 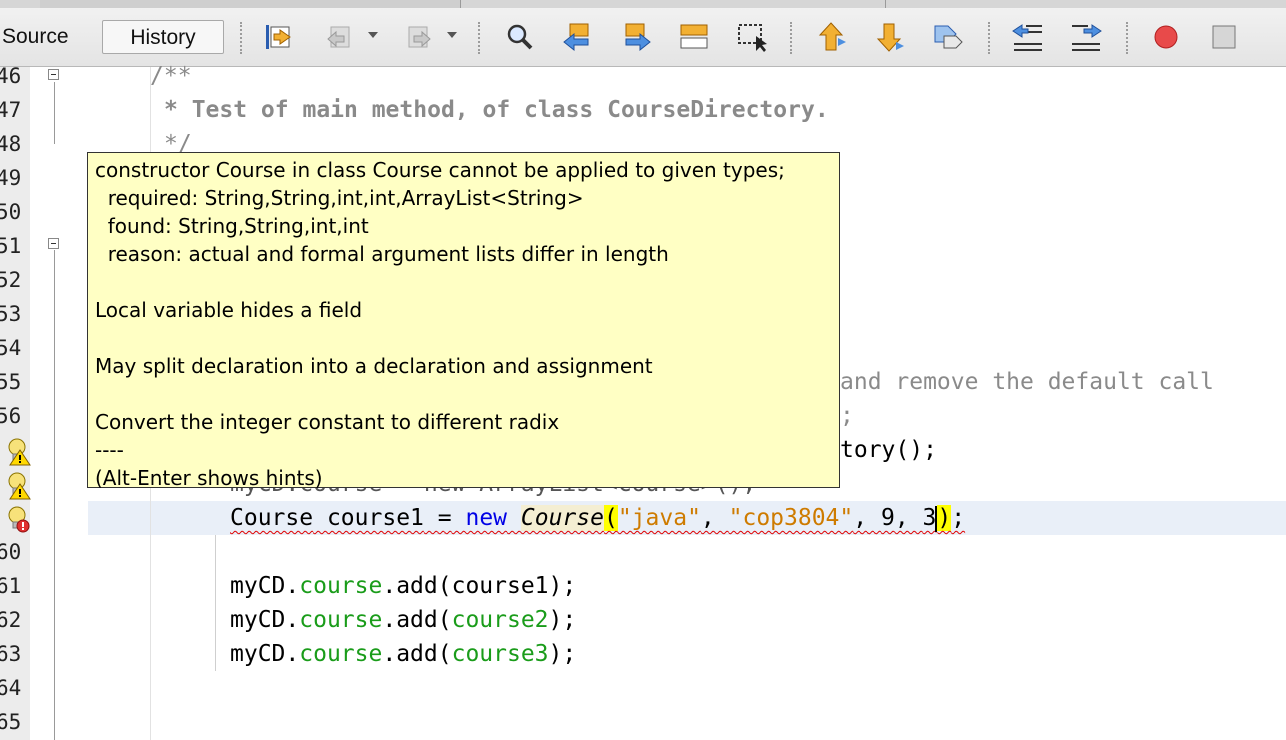 What do you see at coordinates (340, 37) in the screenshot?
I see `back-icon` at bounding box center [340, 37].